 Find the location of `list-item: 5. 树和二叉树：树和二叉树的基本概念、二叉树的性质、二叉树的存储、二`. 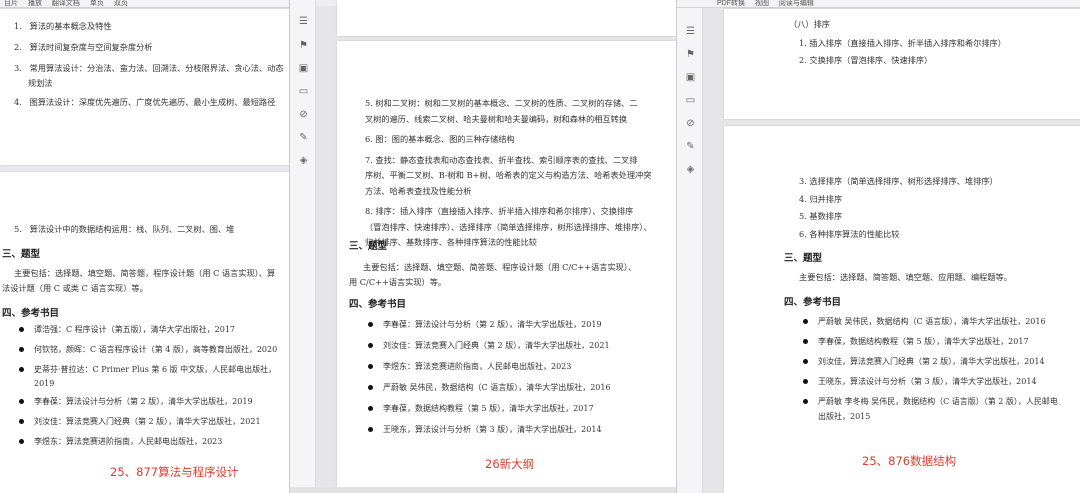

list-item: 5. 树和二叉树：树和二叉树的基本概念、二叉树的性质、二叉树的存储、二 is located at coordinates (501, 103).